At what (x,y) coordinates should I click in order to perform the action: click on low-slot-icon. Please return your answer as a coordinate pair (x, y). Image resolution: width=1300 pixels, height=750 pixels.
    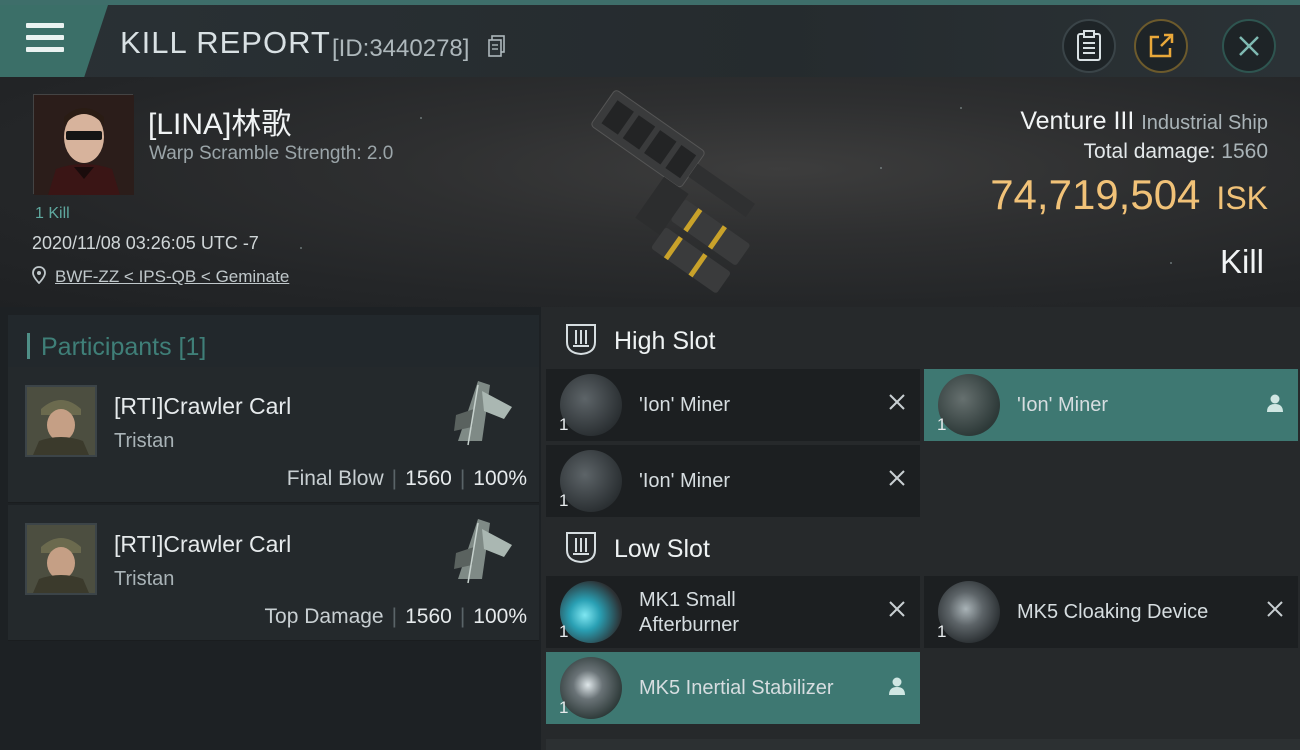
    Looking at the image, I should click on (581, 548).